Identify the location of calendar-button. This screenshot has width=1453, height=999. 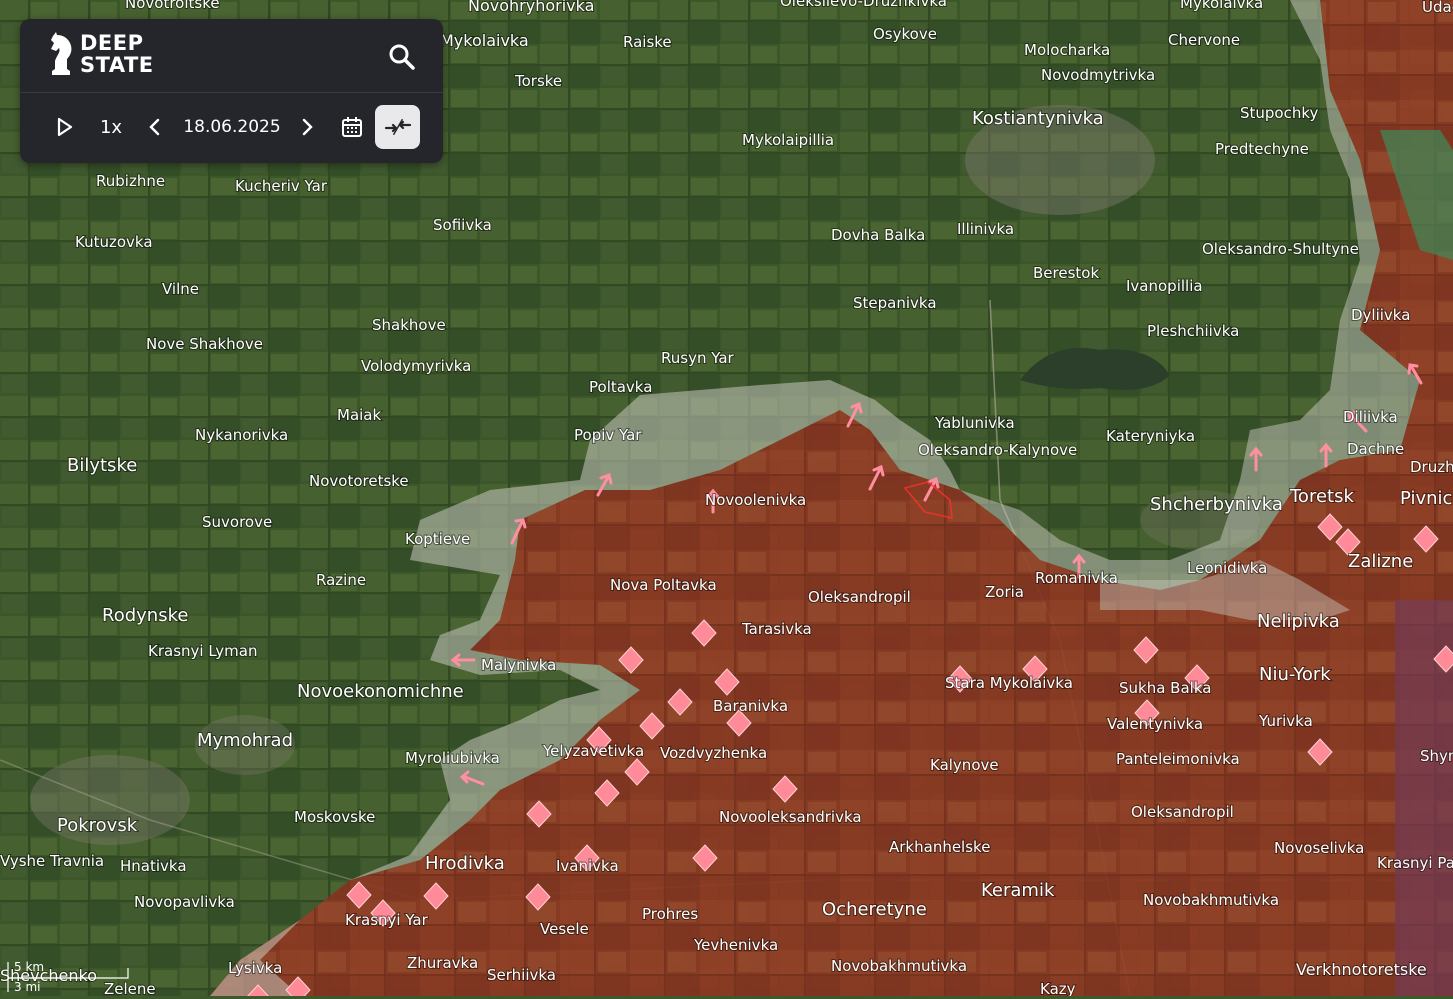
(352, 127).